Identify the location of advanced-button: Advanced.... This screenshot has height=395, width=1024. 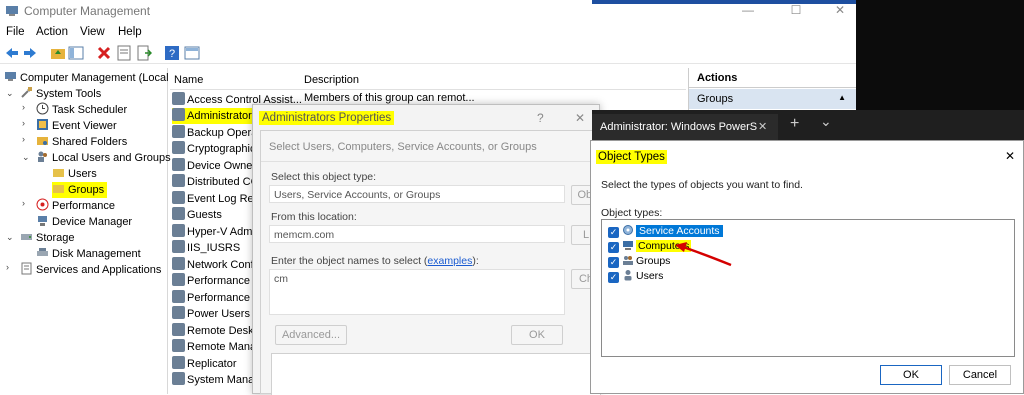
(311, 335).